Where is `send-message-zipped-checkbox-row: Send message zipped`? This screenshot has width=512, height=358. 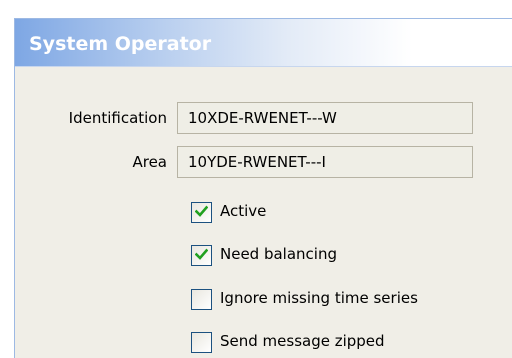
send-message-zipped-checkbox-row: Send message zipped is located at coordinates (351, 343).